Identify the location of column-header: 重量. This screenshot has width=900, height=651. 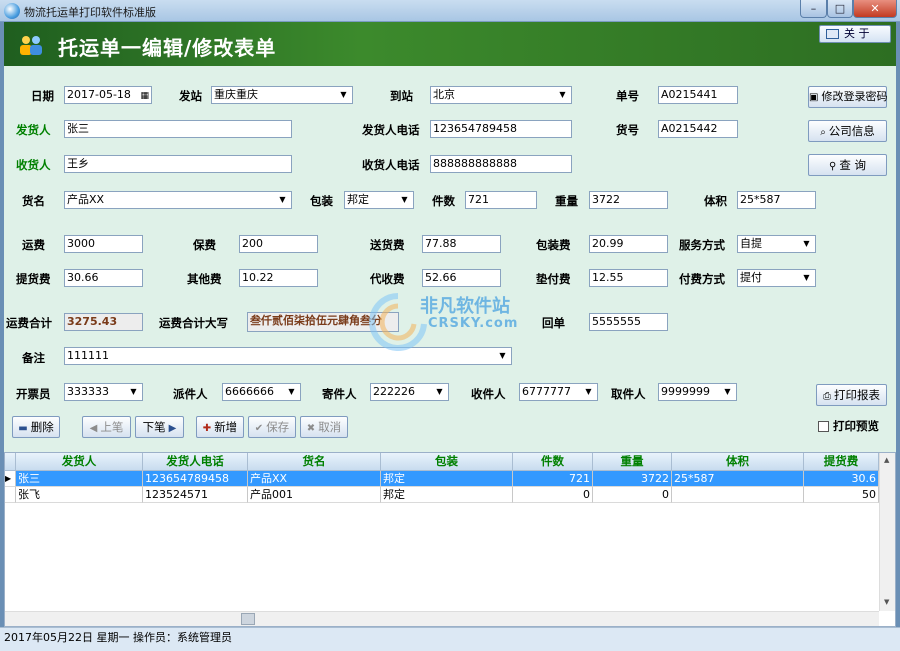
(632, 462).